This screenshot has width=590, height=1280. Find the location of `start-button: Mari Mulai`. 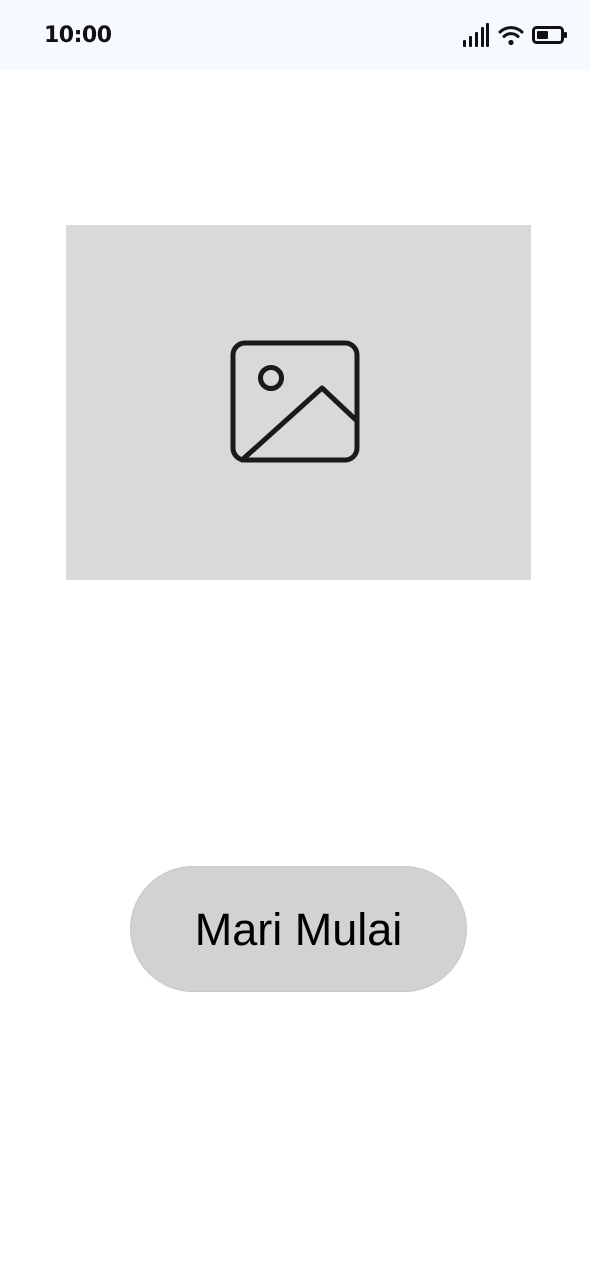

start-button: Mari Mulai is located at coordinates (298, 929).